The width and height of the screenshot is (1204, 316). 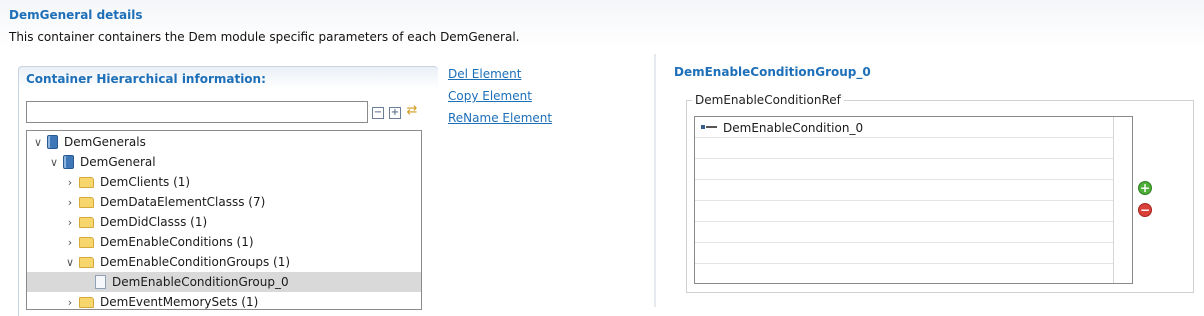 I want to click on add-reference-button: +, so click(x=1145, y=188).